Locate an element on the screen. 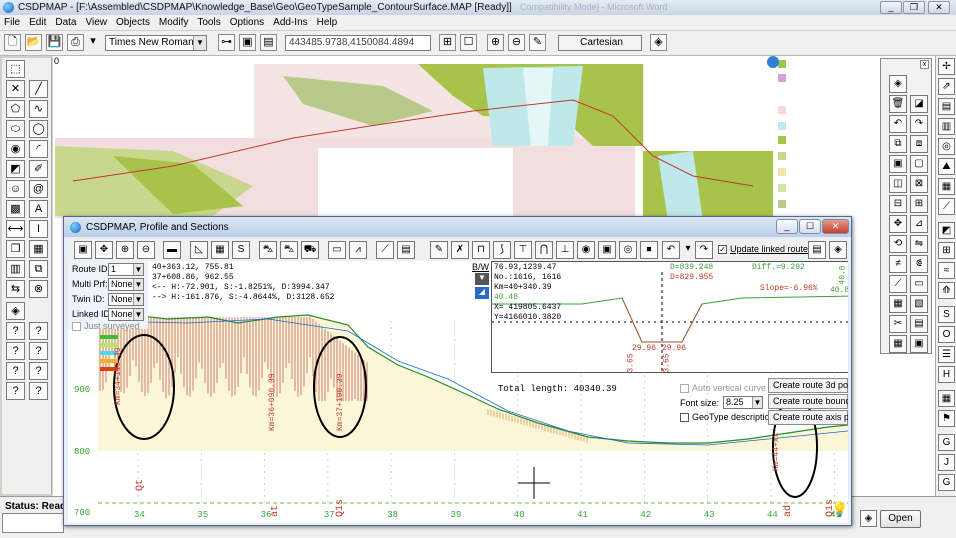  dlg-bridge-icon: ⊤ is located at coordinates (523, 250).